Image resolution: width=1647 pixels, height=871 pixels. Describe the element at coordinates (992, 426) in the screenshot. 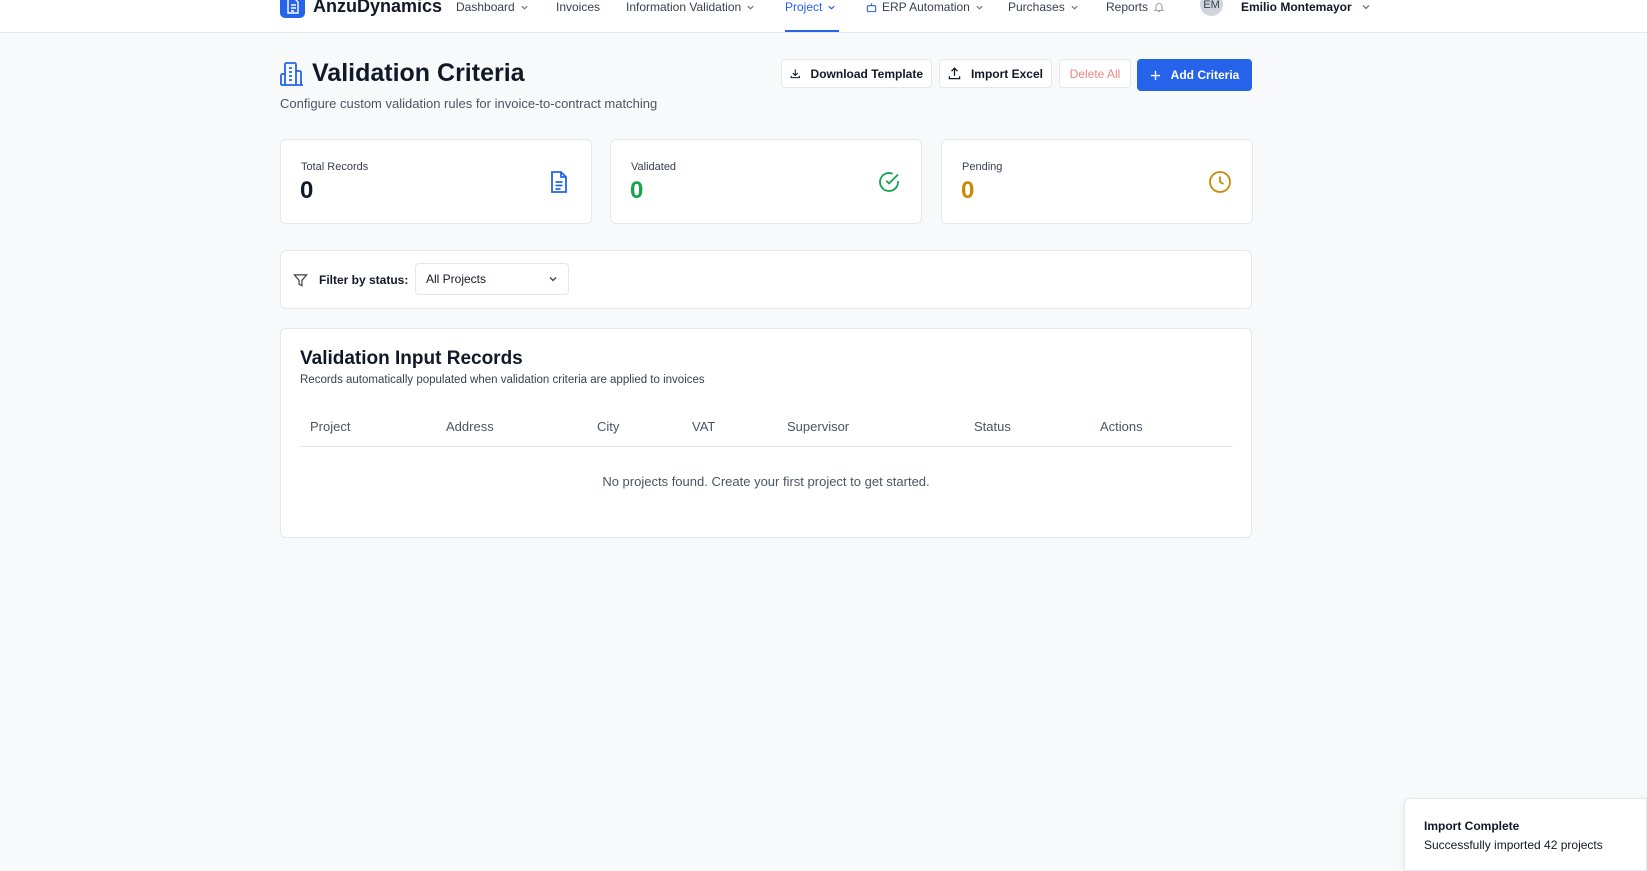

I see `column-header-status: Status` at that location.